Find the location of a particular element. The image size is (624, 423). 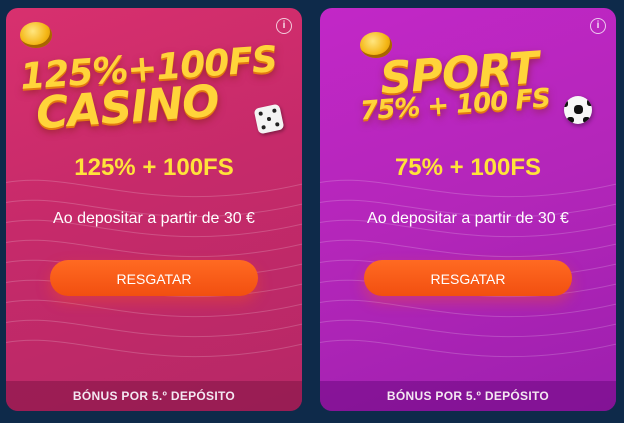

soccer-ball-icon is located at coordinates (578, 110).